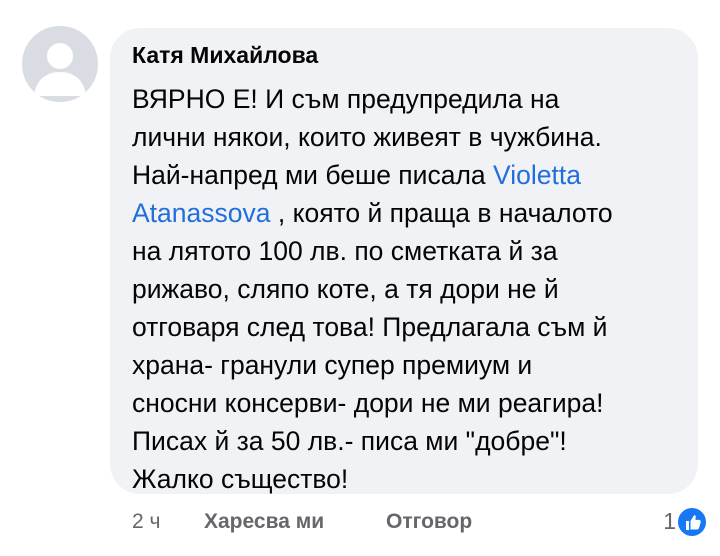 Image resolution: width=720 pixels, height=556 pixels. Describe the element at coordinates (370, 327) in the screenshot. I see `comment-line: отговаря след това! Предлагала съм й` at that location.